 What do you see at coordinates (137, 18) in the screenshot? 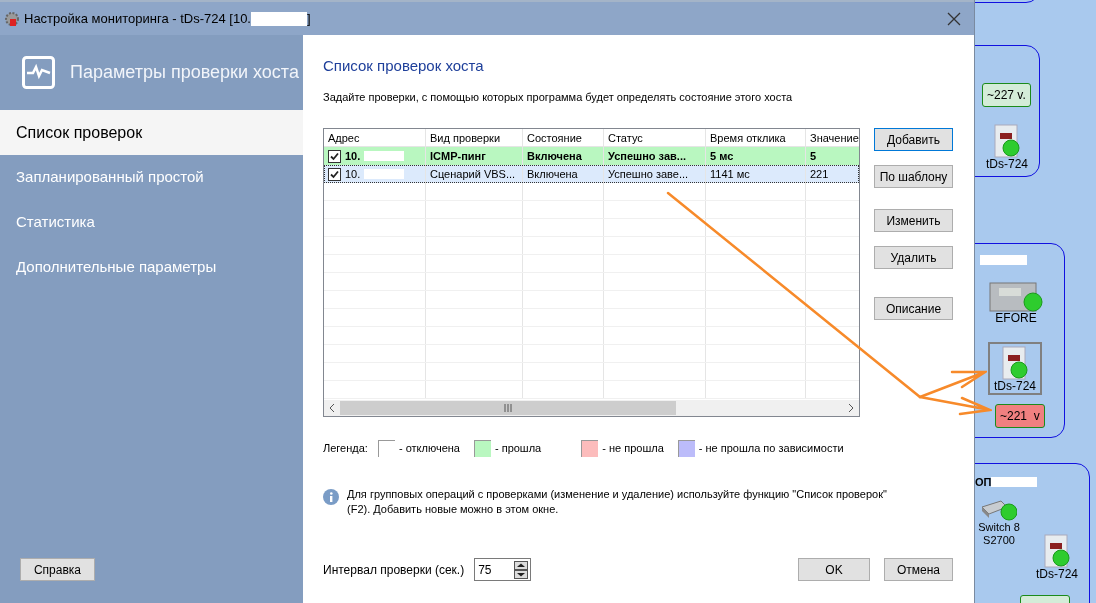
I see `window-title: Настройка мониторинга - tDs-724 [10.` at bounding box center [137, 18].